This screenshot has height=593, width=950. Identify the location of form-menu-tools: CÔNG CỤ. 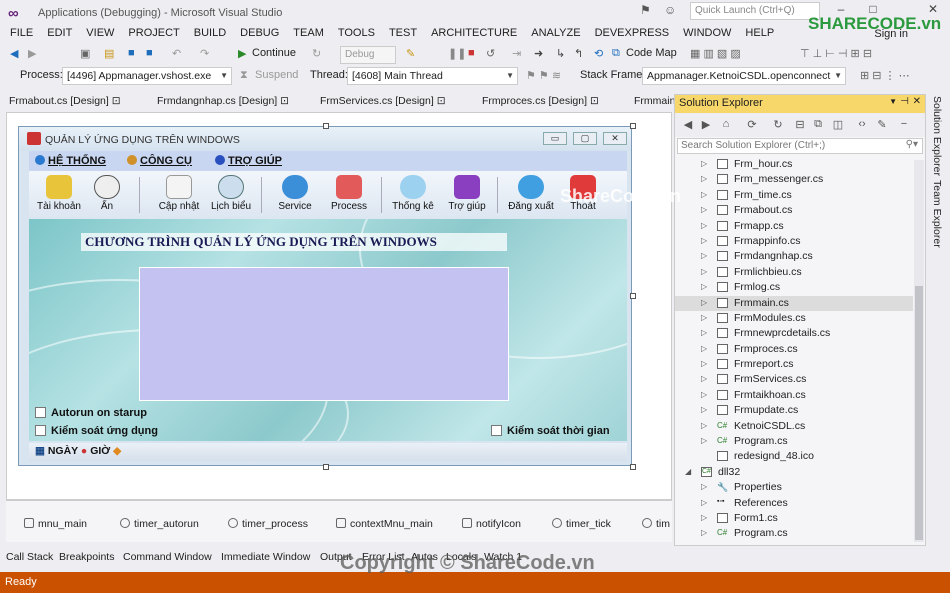
(159, 161).